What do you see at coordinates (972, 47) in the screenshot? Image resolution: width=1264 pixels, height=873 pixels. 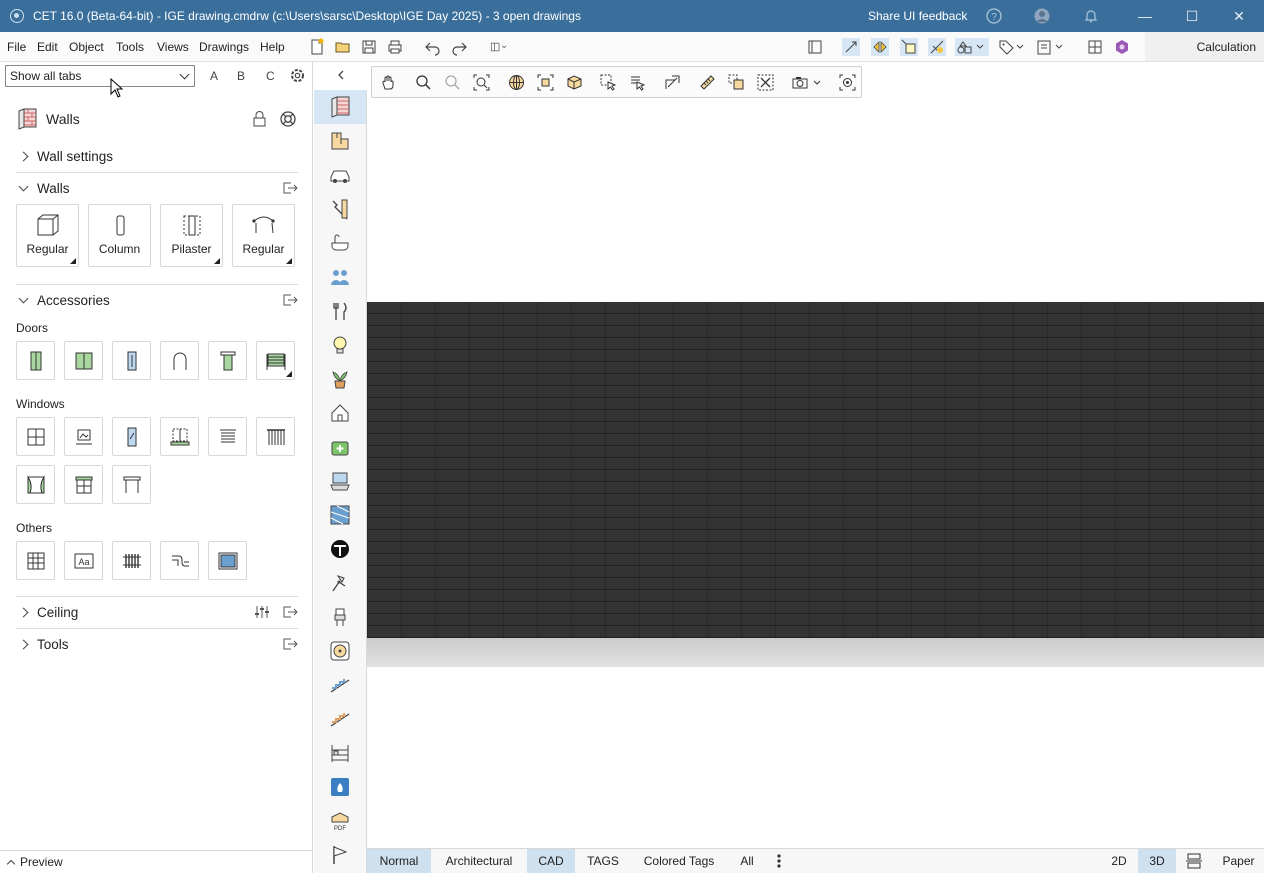 I see `shapes-dropdown-icon` at bounding box center [972, 47].